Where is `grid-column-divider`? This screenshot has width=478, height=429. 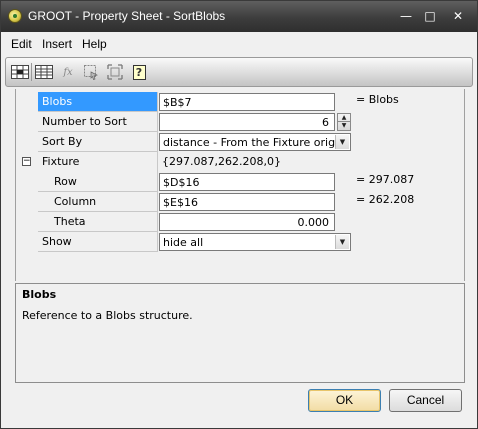 grid-column-divider is located at coordinates (157, 172).